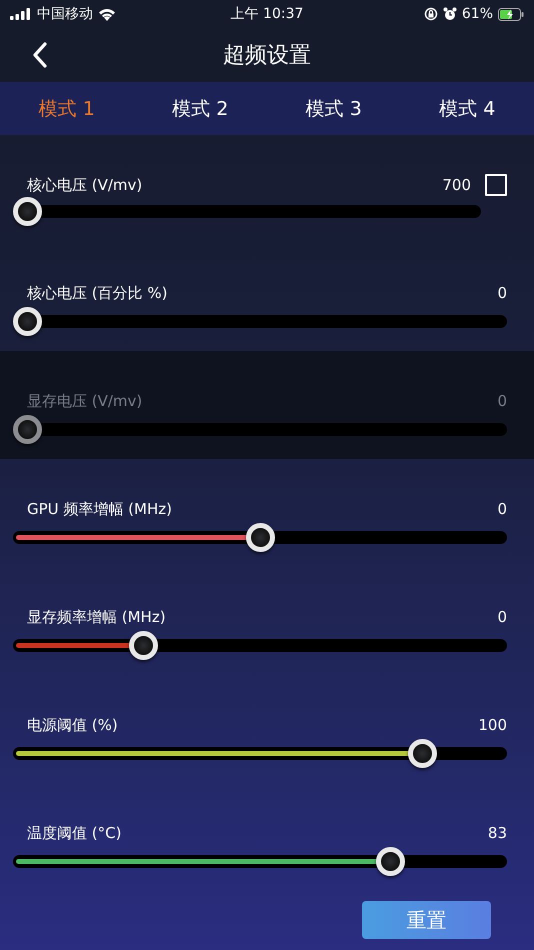 The height and width of the screenshot is (950, 534). Describe the element at coordinates (492, 725) in the screenshot. I see `slider-value: 100` at that location.